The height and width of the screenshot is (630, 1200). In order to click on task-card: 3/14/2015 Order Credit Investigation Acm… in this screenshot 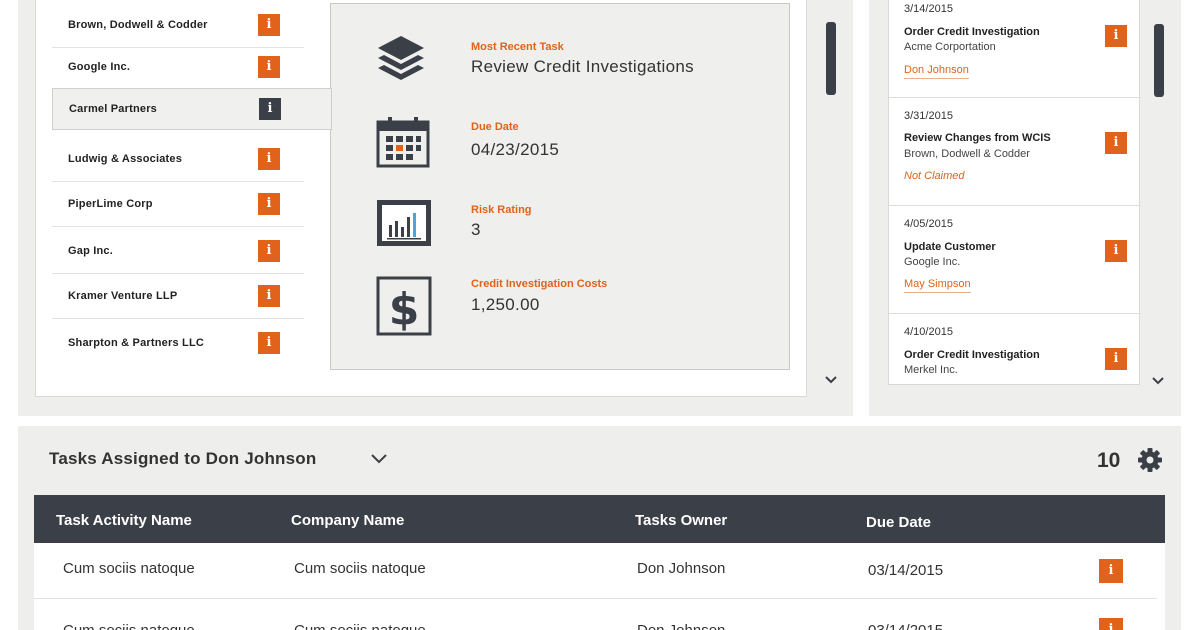, I will do `click(1014, 49)`.